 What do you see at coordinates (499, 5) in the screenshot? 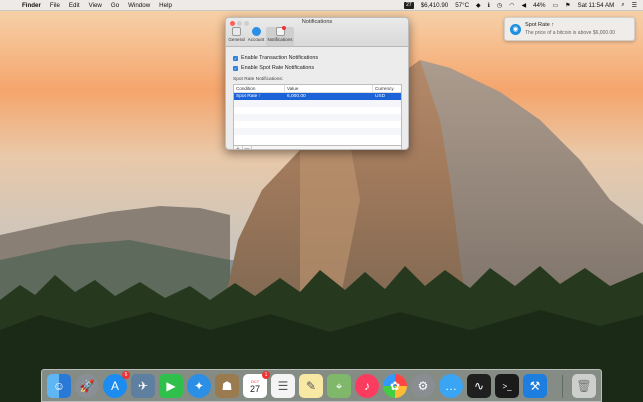
I see `history-icon: ◷` at bounding box center [499, 5].